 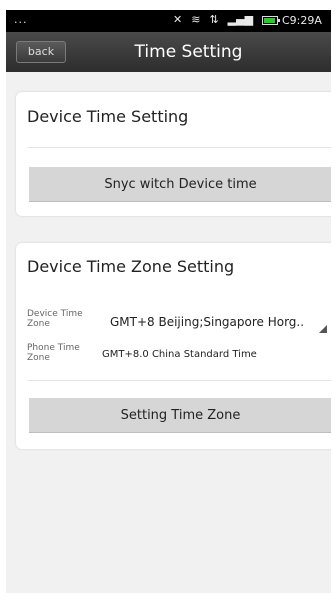 I want to click on device-time-title: Device Time Setting, so click(x=108, y=116).